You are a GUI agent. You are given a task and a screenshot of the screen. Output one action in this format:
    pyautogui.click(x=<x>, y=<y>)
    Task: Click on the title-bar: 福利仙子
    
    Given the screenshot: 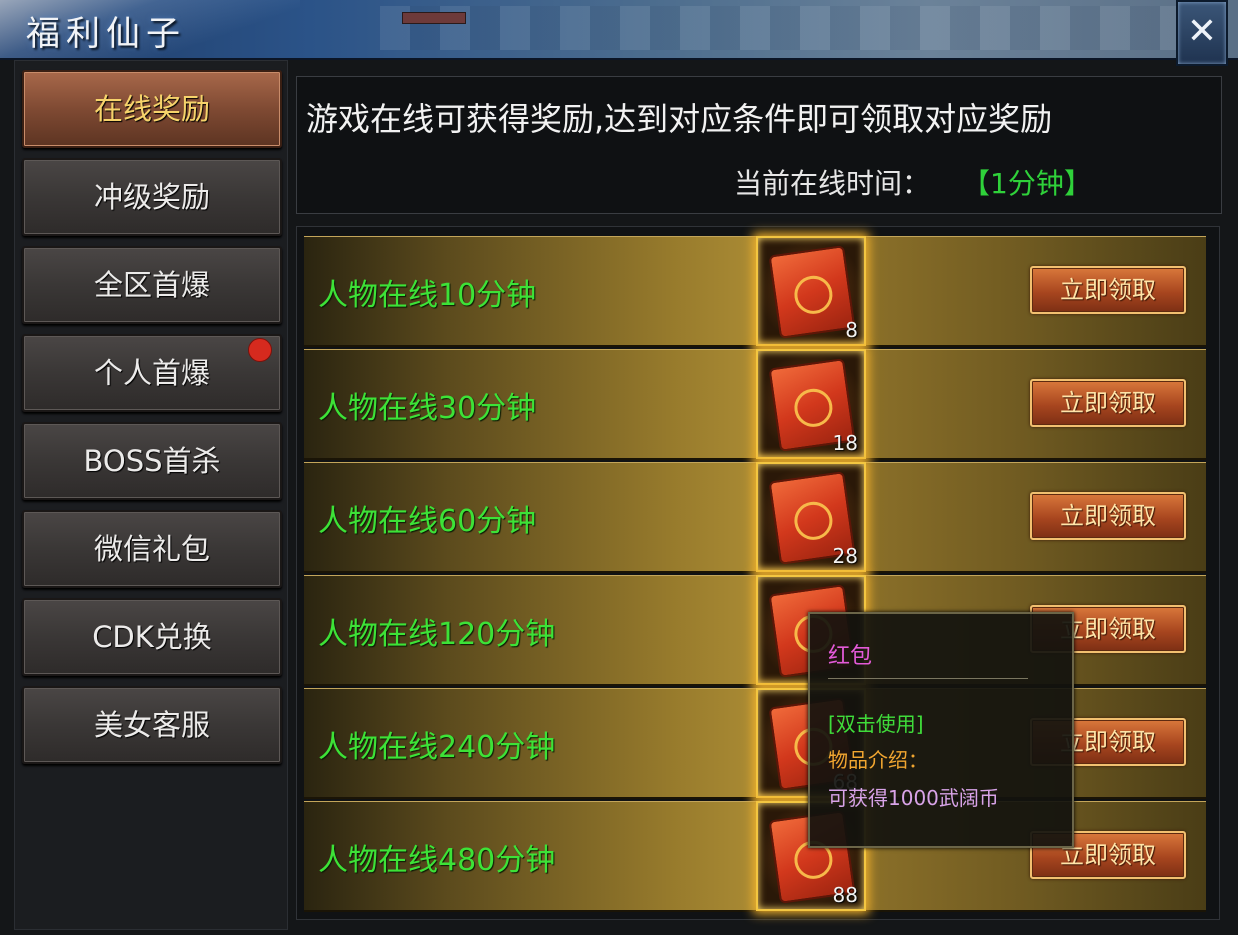 What is the action you would take?
    pyautogui.click(x=619, y=30)
    